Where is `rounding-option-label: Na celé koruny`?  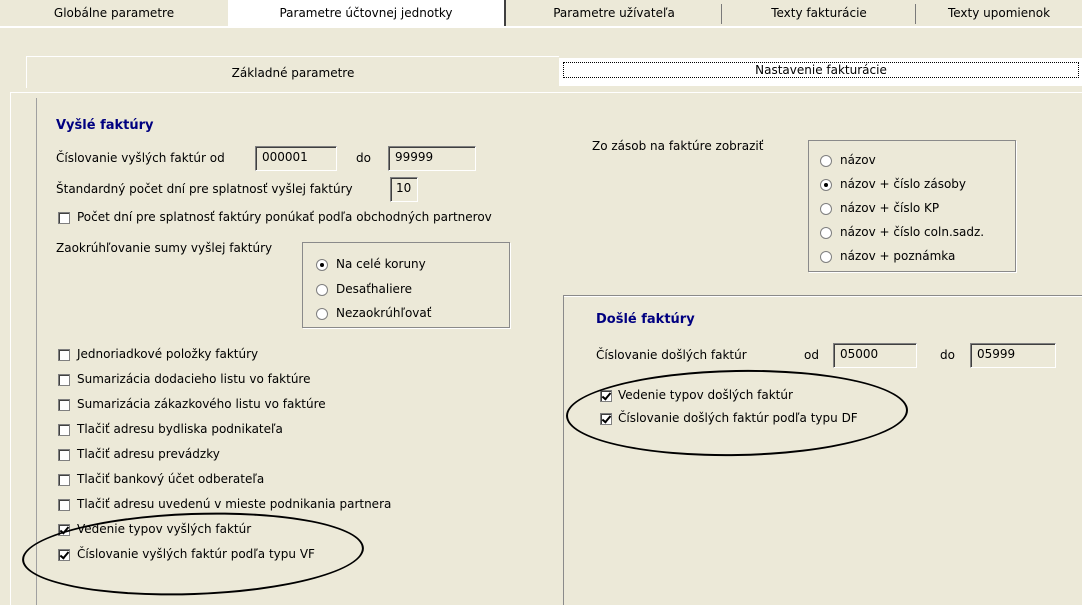 rounding-option-label: Na celé koruny is located at coordinates (381, 264).